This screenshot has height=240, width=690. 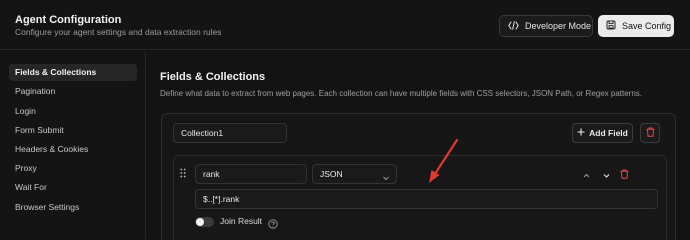 I want to click on page-title: Agent Configuration, so click(x=68, y=20).